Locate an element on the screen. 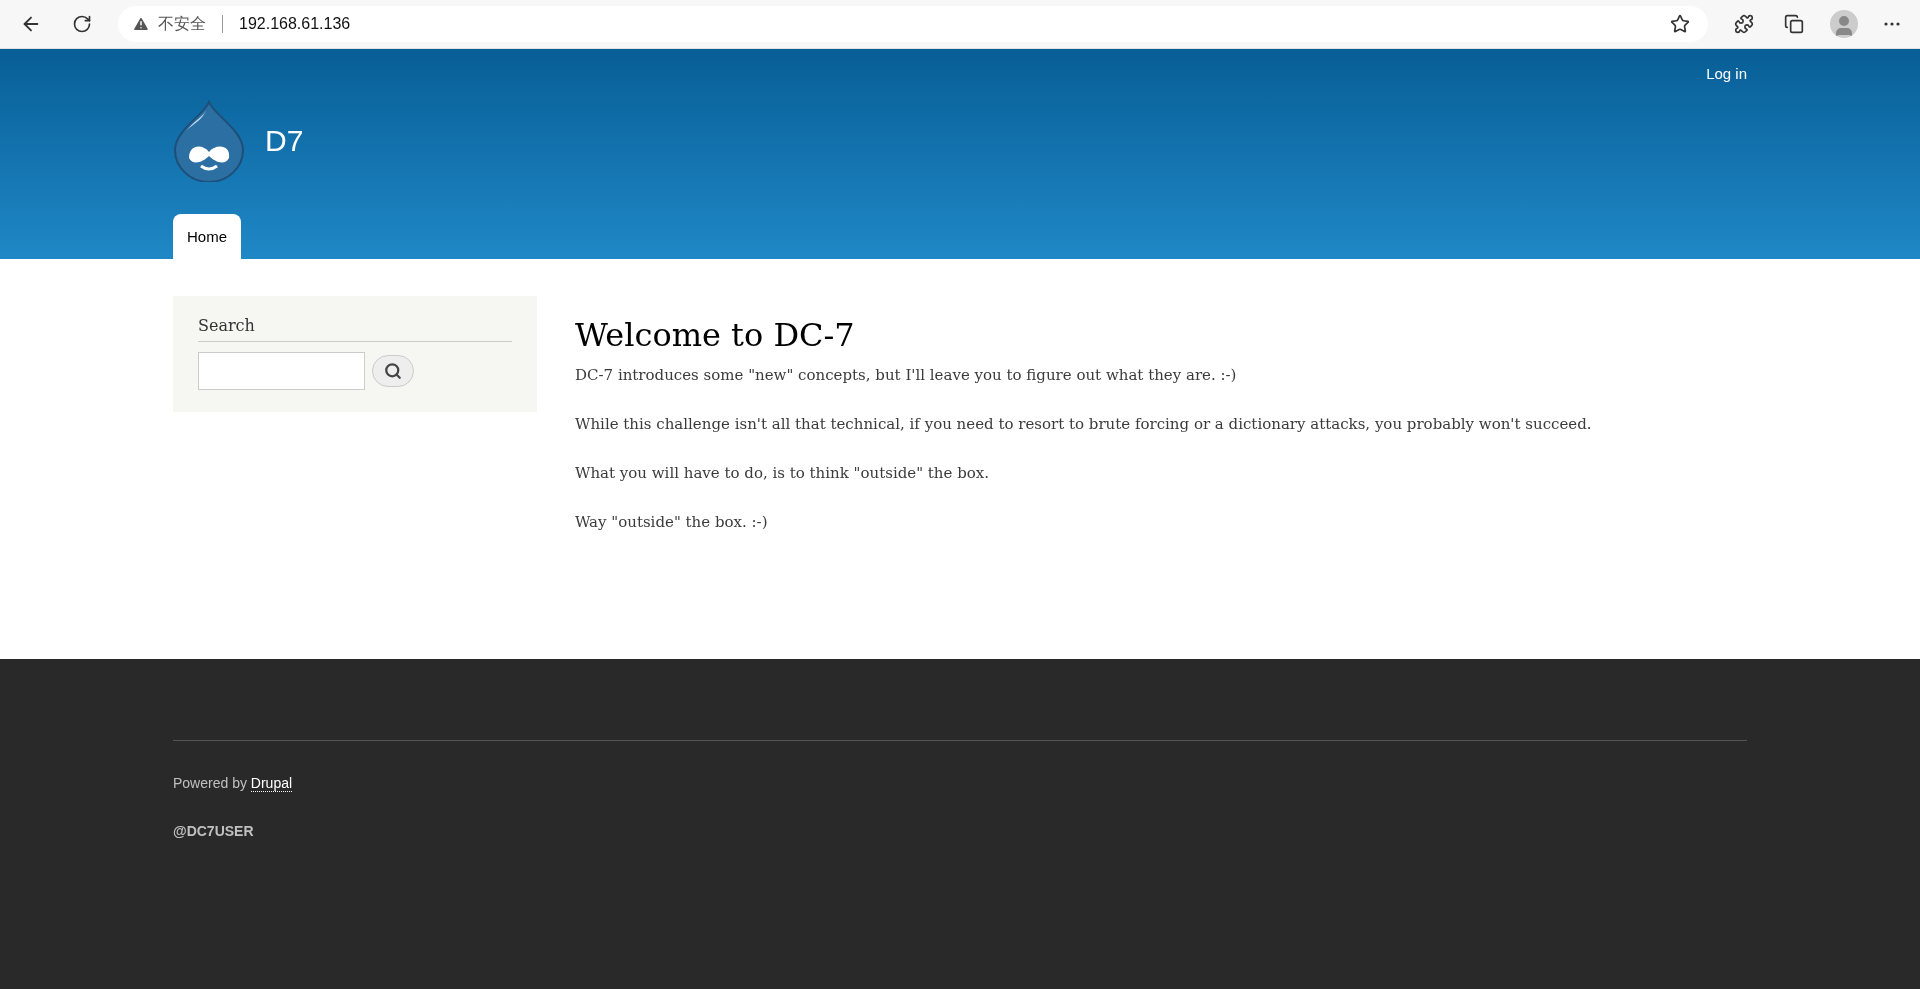 The width and height of the screenshot is (1920, 989). profile-avatar is located at coordinates (1844, 24).